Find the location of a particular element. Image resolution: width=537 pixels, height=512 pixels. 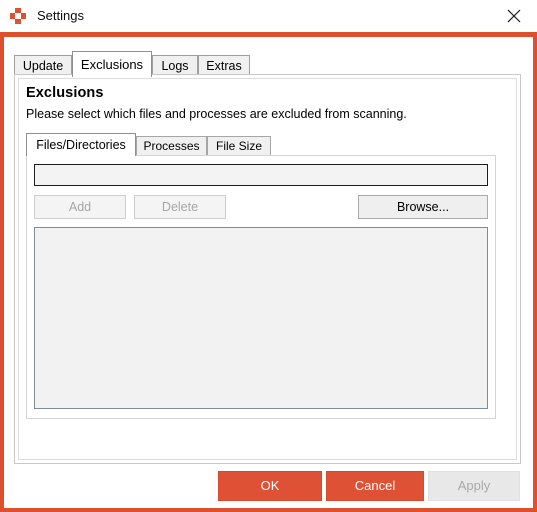

section-heading: Exclusions is located at coordinates (65, 93).